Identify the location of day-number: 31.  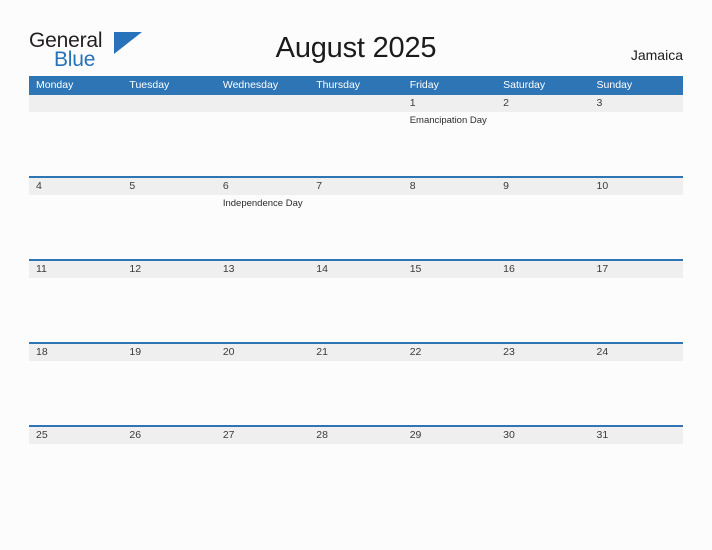
(636, 435).